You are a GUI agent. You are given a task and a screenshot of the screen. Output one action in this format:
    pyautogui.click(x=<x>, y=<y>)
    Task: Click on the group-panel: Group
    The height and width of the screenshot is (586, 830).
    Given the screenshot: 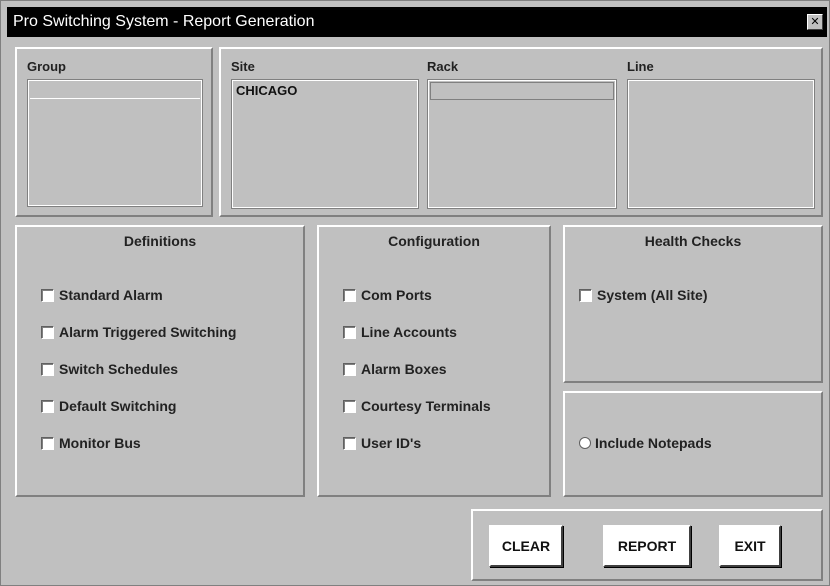 What is the action you would take?
    pyautogui.click(x=114, y=132)
    